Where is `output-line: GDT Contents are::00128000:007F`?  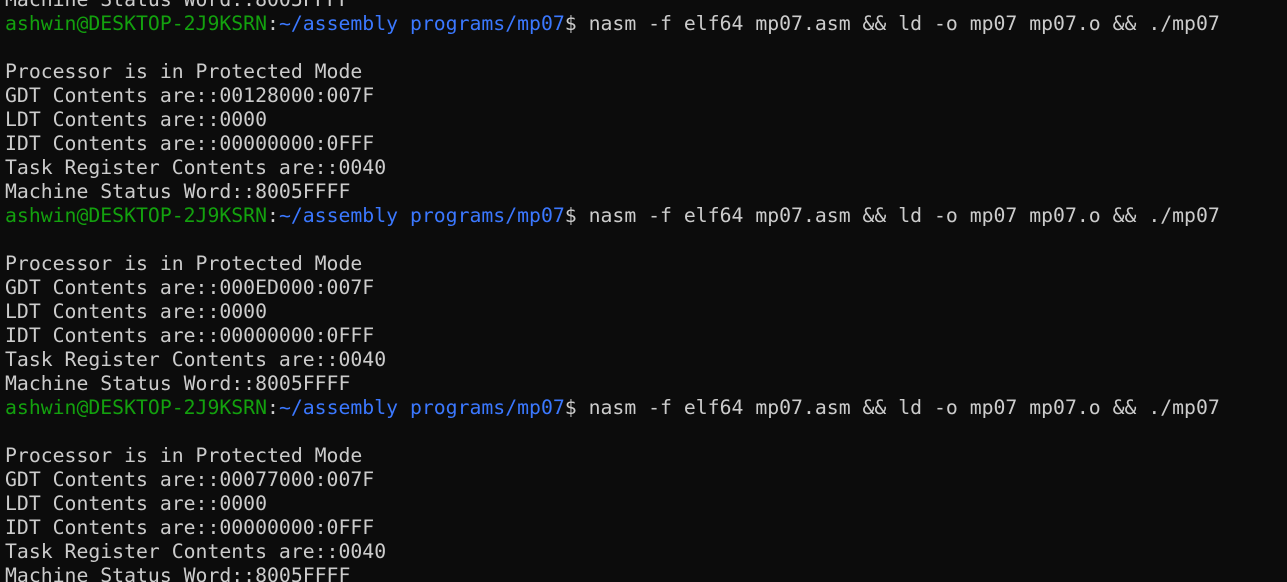 output-line: GDT Contents are::00128000:007F is located at coordinates (190, 95).